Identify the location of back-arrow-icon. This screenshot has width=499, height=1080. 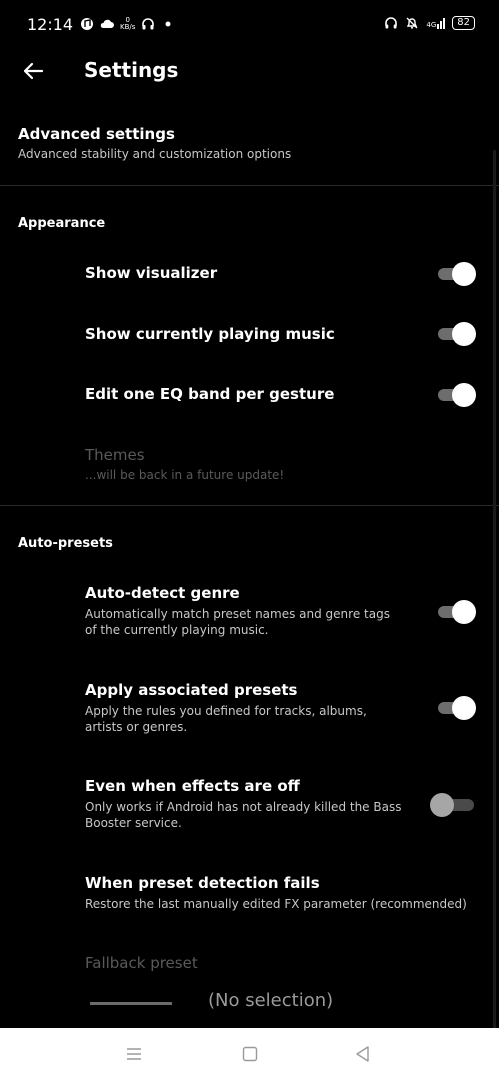
(33, 71).